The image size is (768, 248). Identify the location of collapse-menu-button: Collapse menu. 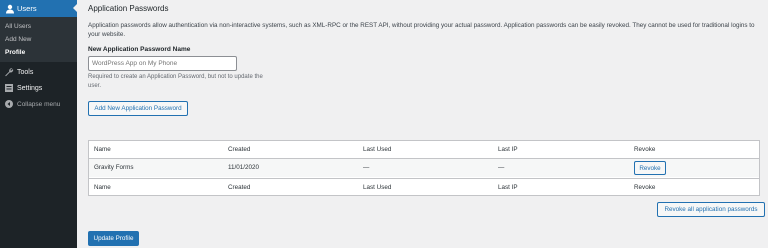
(38, 104).